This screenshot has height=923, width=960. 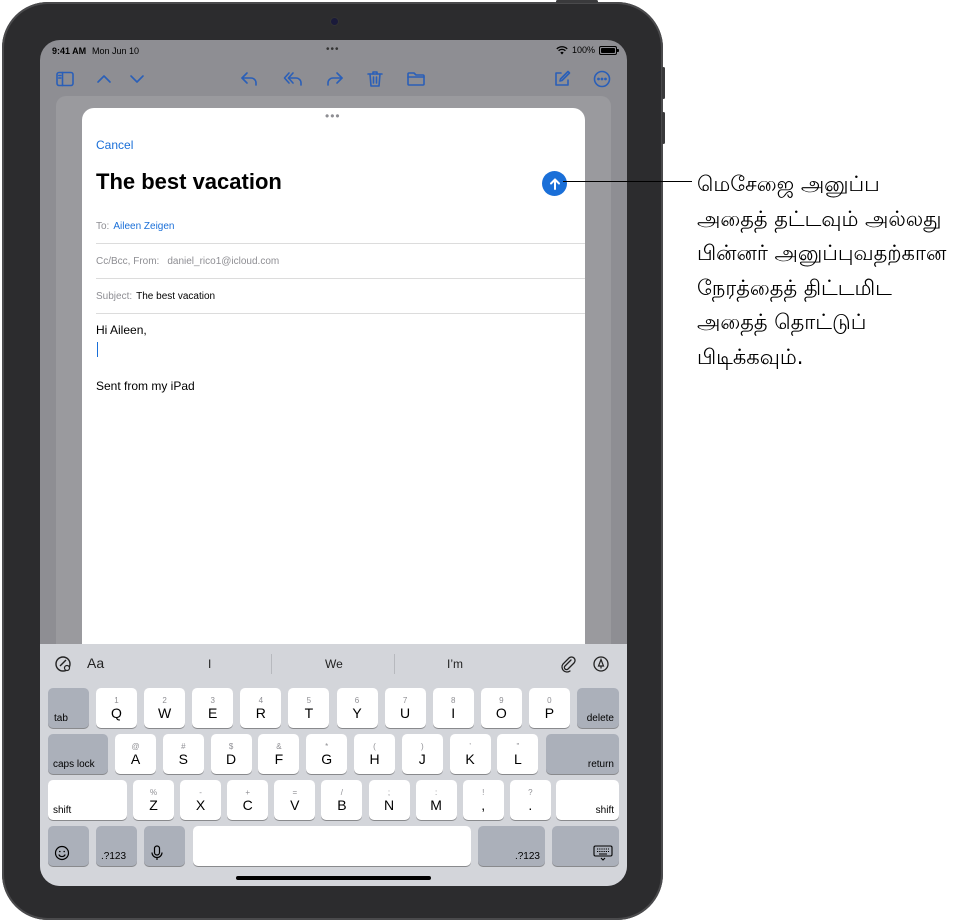 I want to click on markup-pen-icon, so click(x=601, y=664).